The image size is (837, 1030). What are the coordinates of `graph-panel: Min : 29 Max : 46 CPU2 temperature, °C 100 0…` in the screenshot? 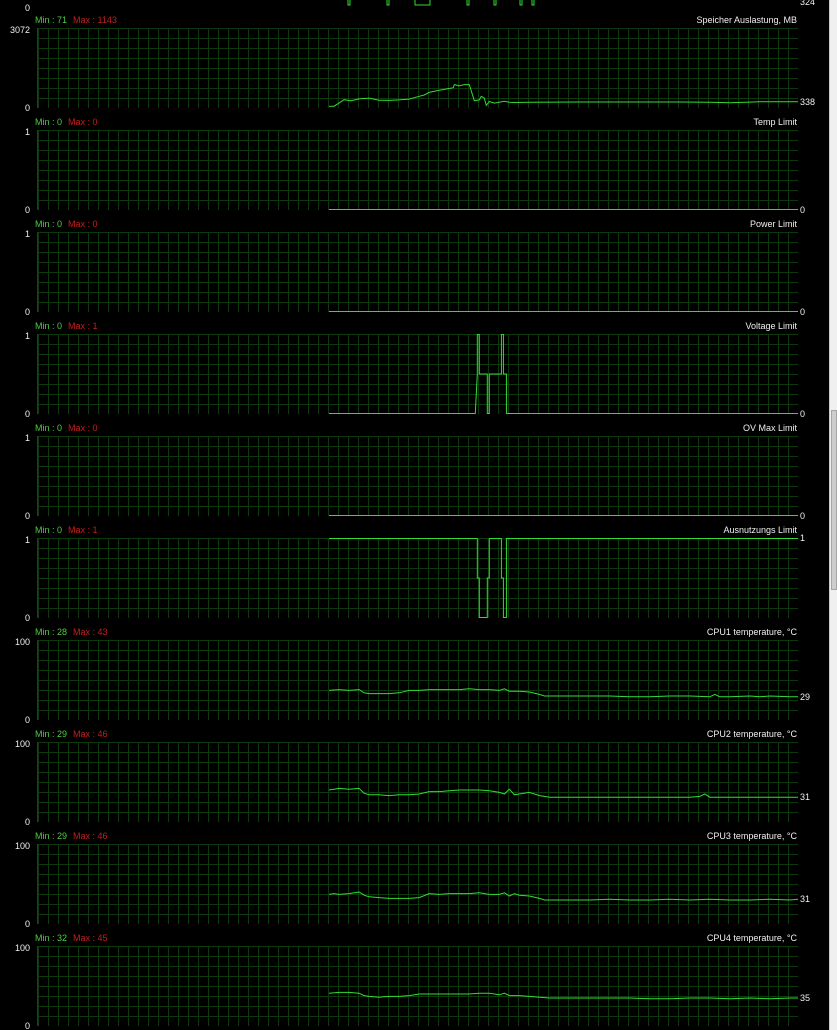 It's located at (414, 779).